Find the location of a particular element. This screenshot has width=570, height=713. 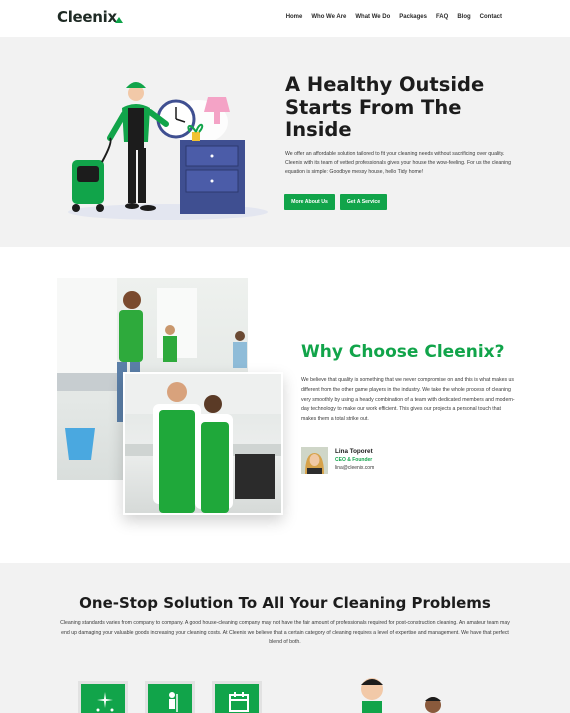

author-name: Lina Toporet is located at coordinates (354, 451).